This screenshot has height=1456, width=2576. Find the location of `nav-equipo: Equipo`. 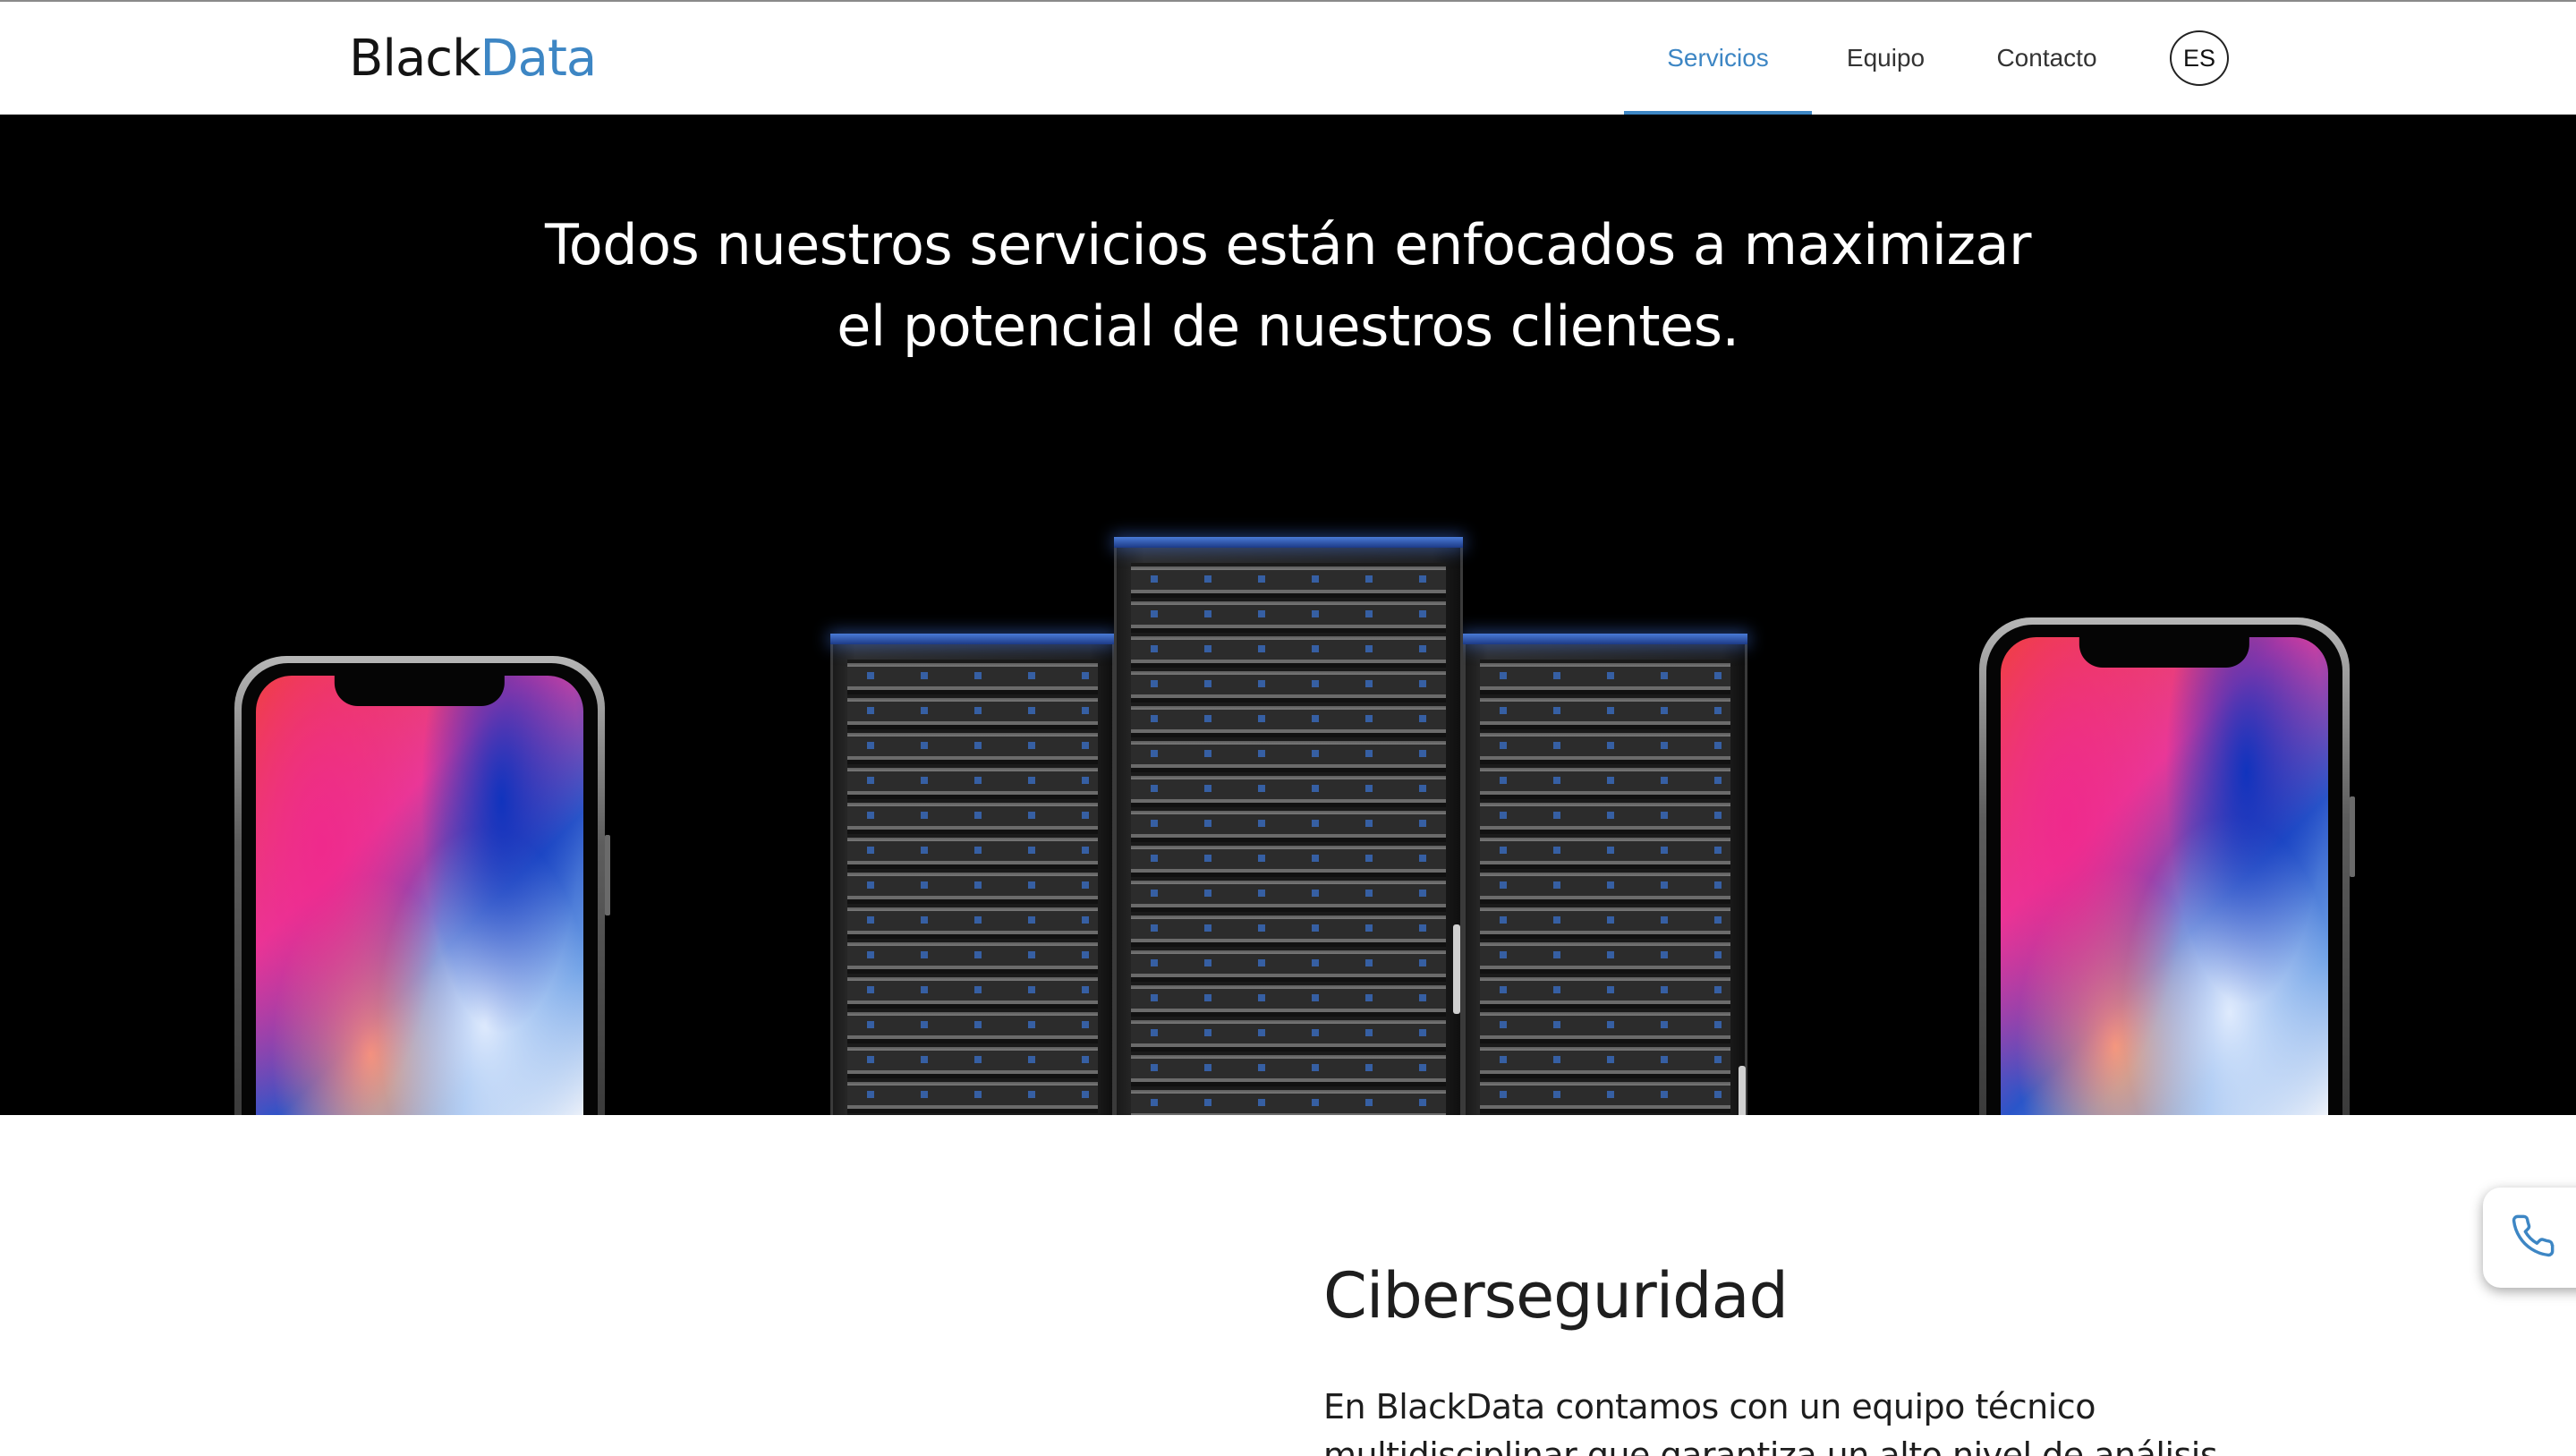

nav-equipo: Equipo is located at coordinates (1885, 59).